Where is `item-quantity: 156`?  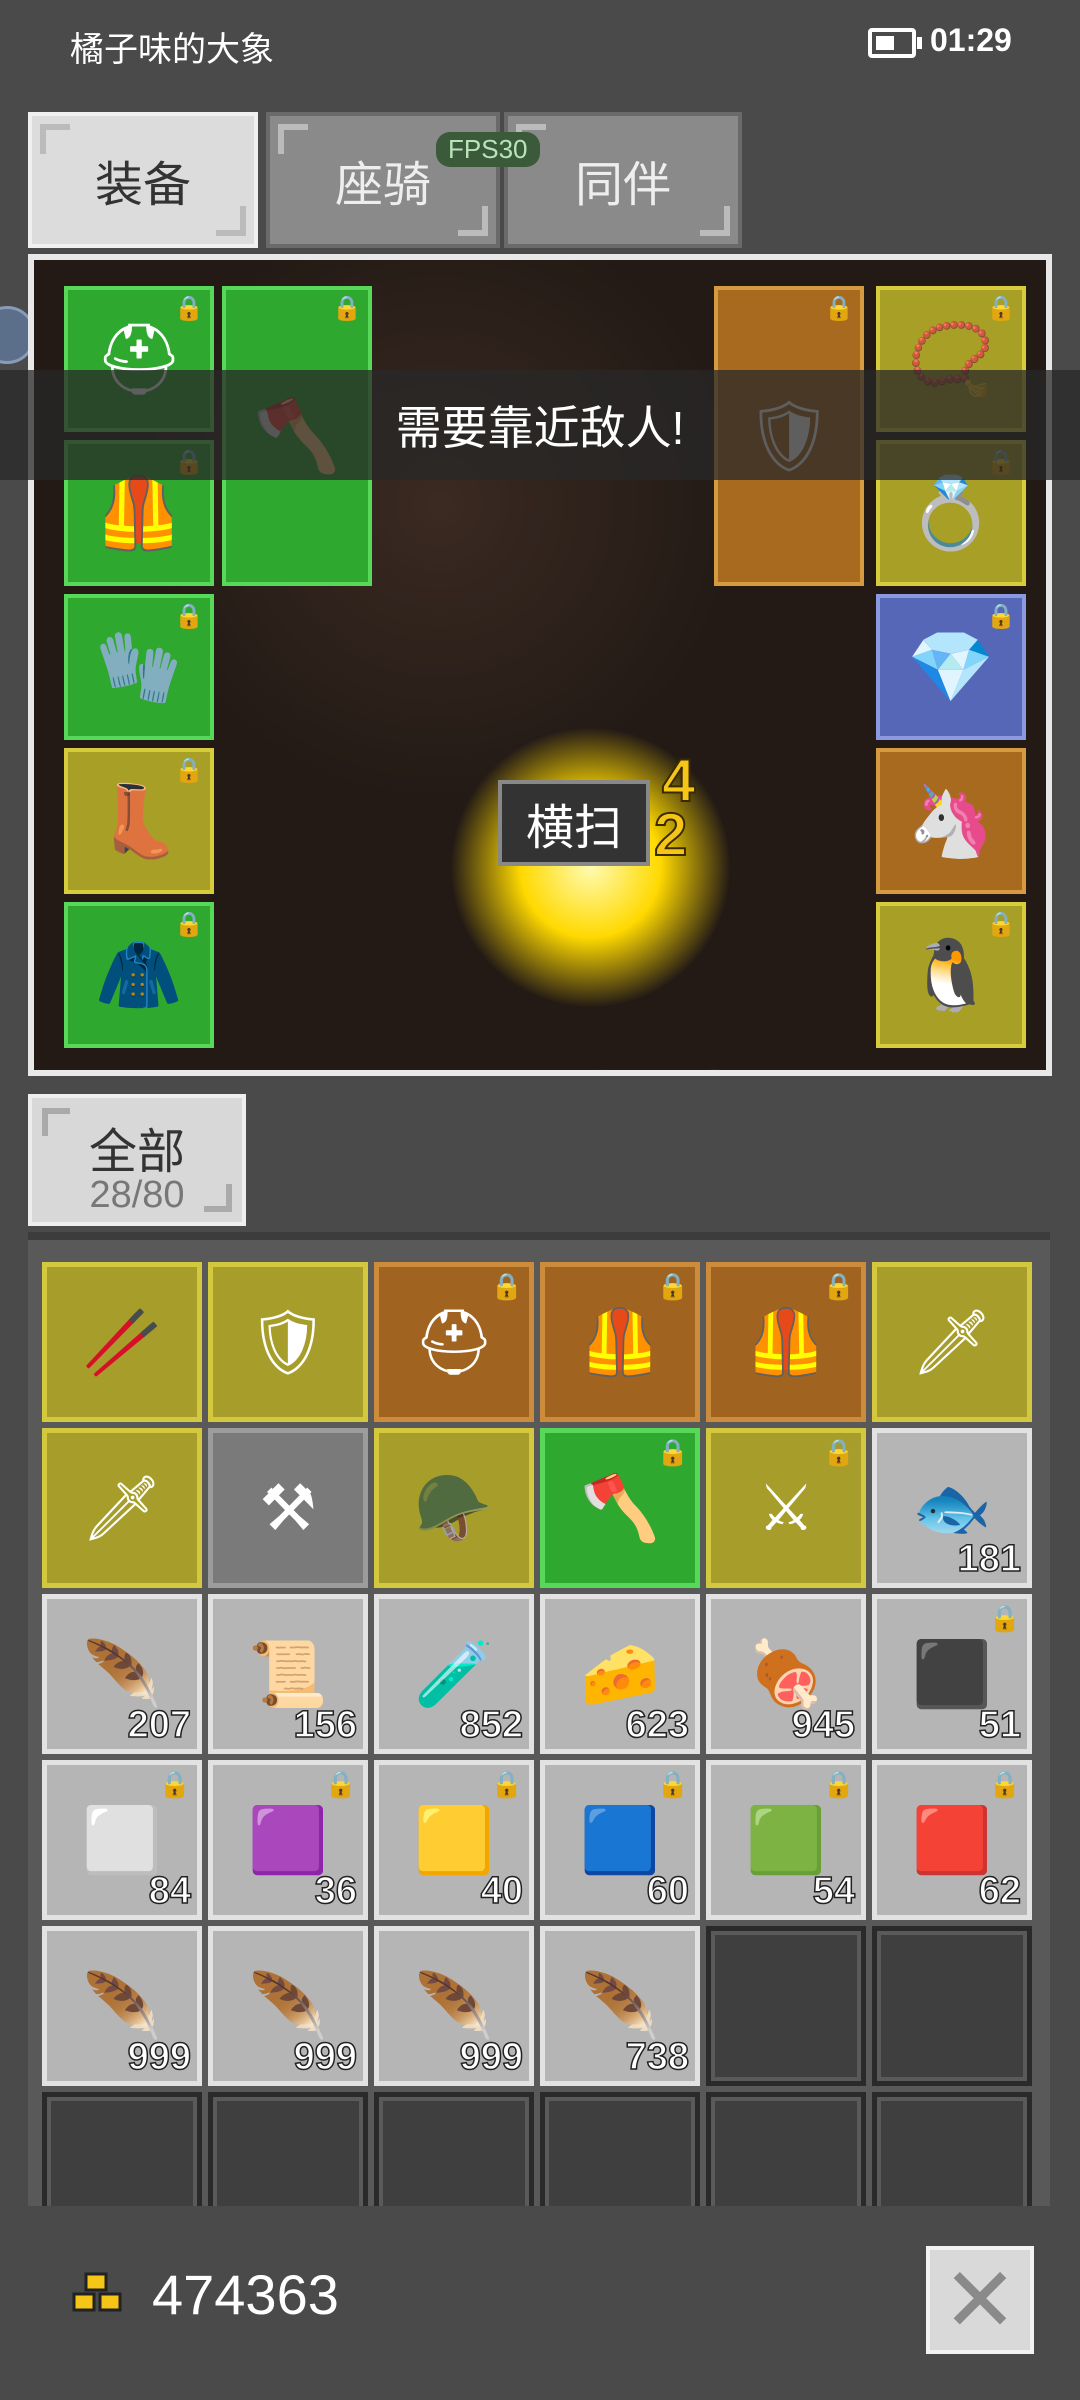 item-quantity: 156 is located at coordinates (325, 1725).